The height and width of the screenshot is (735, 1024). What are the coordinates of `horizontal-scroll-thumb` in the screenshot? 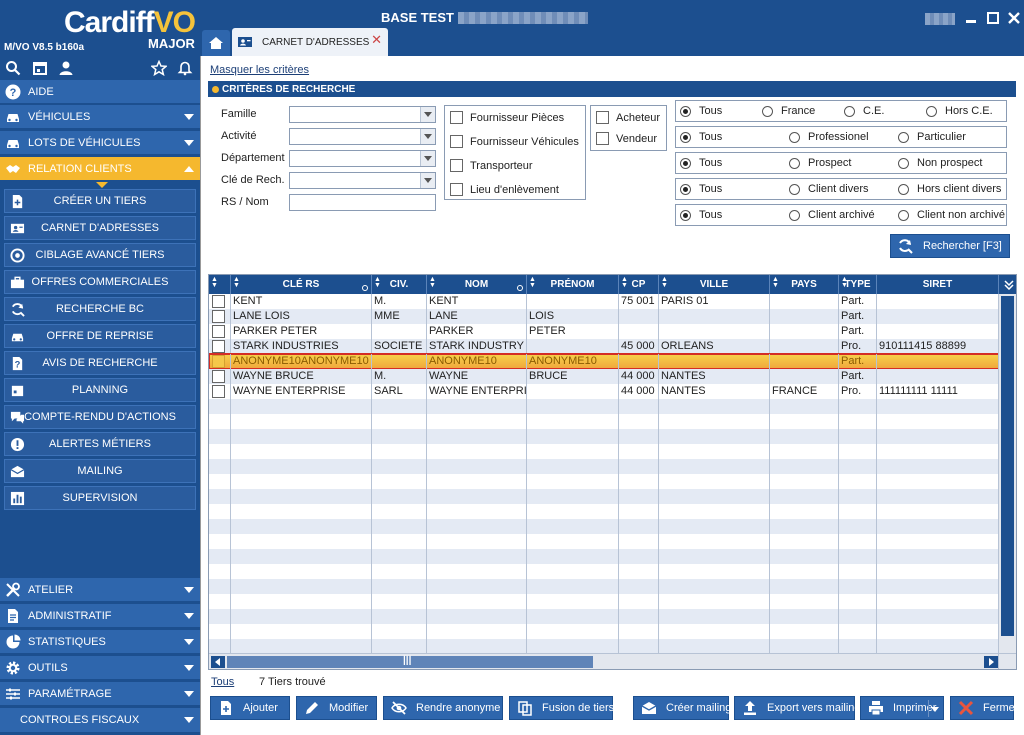 It's located at (410, 661).